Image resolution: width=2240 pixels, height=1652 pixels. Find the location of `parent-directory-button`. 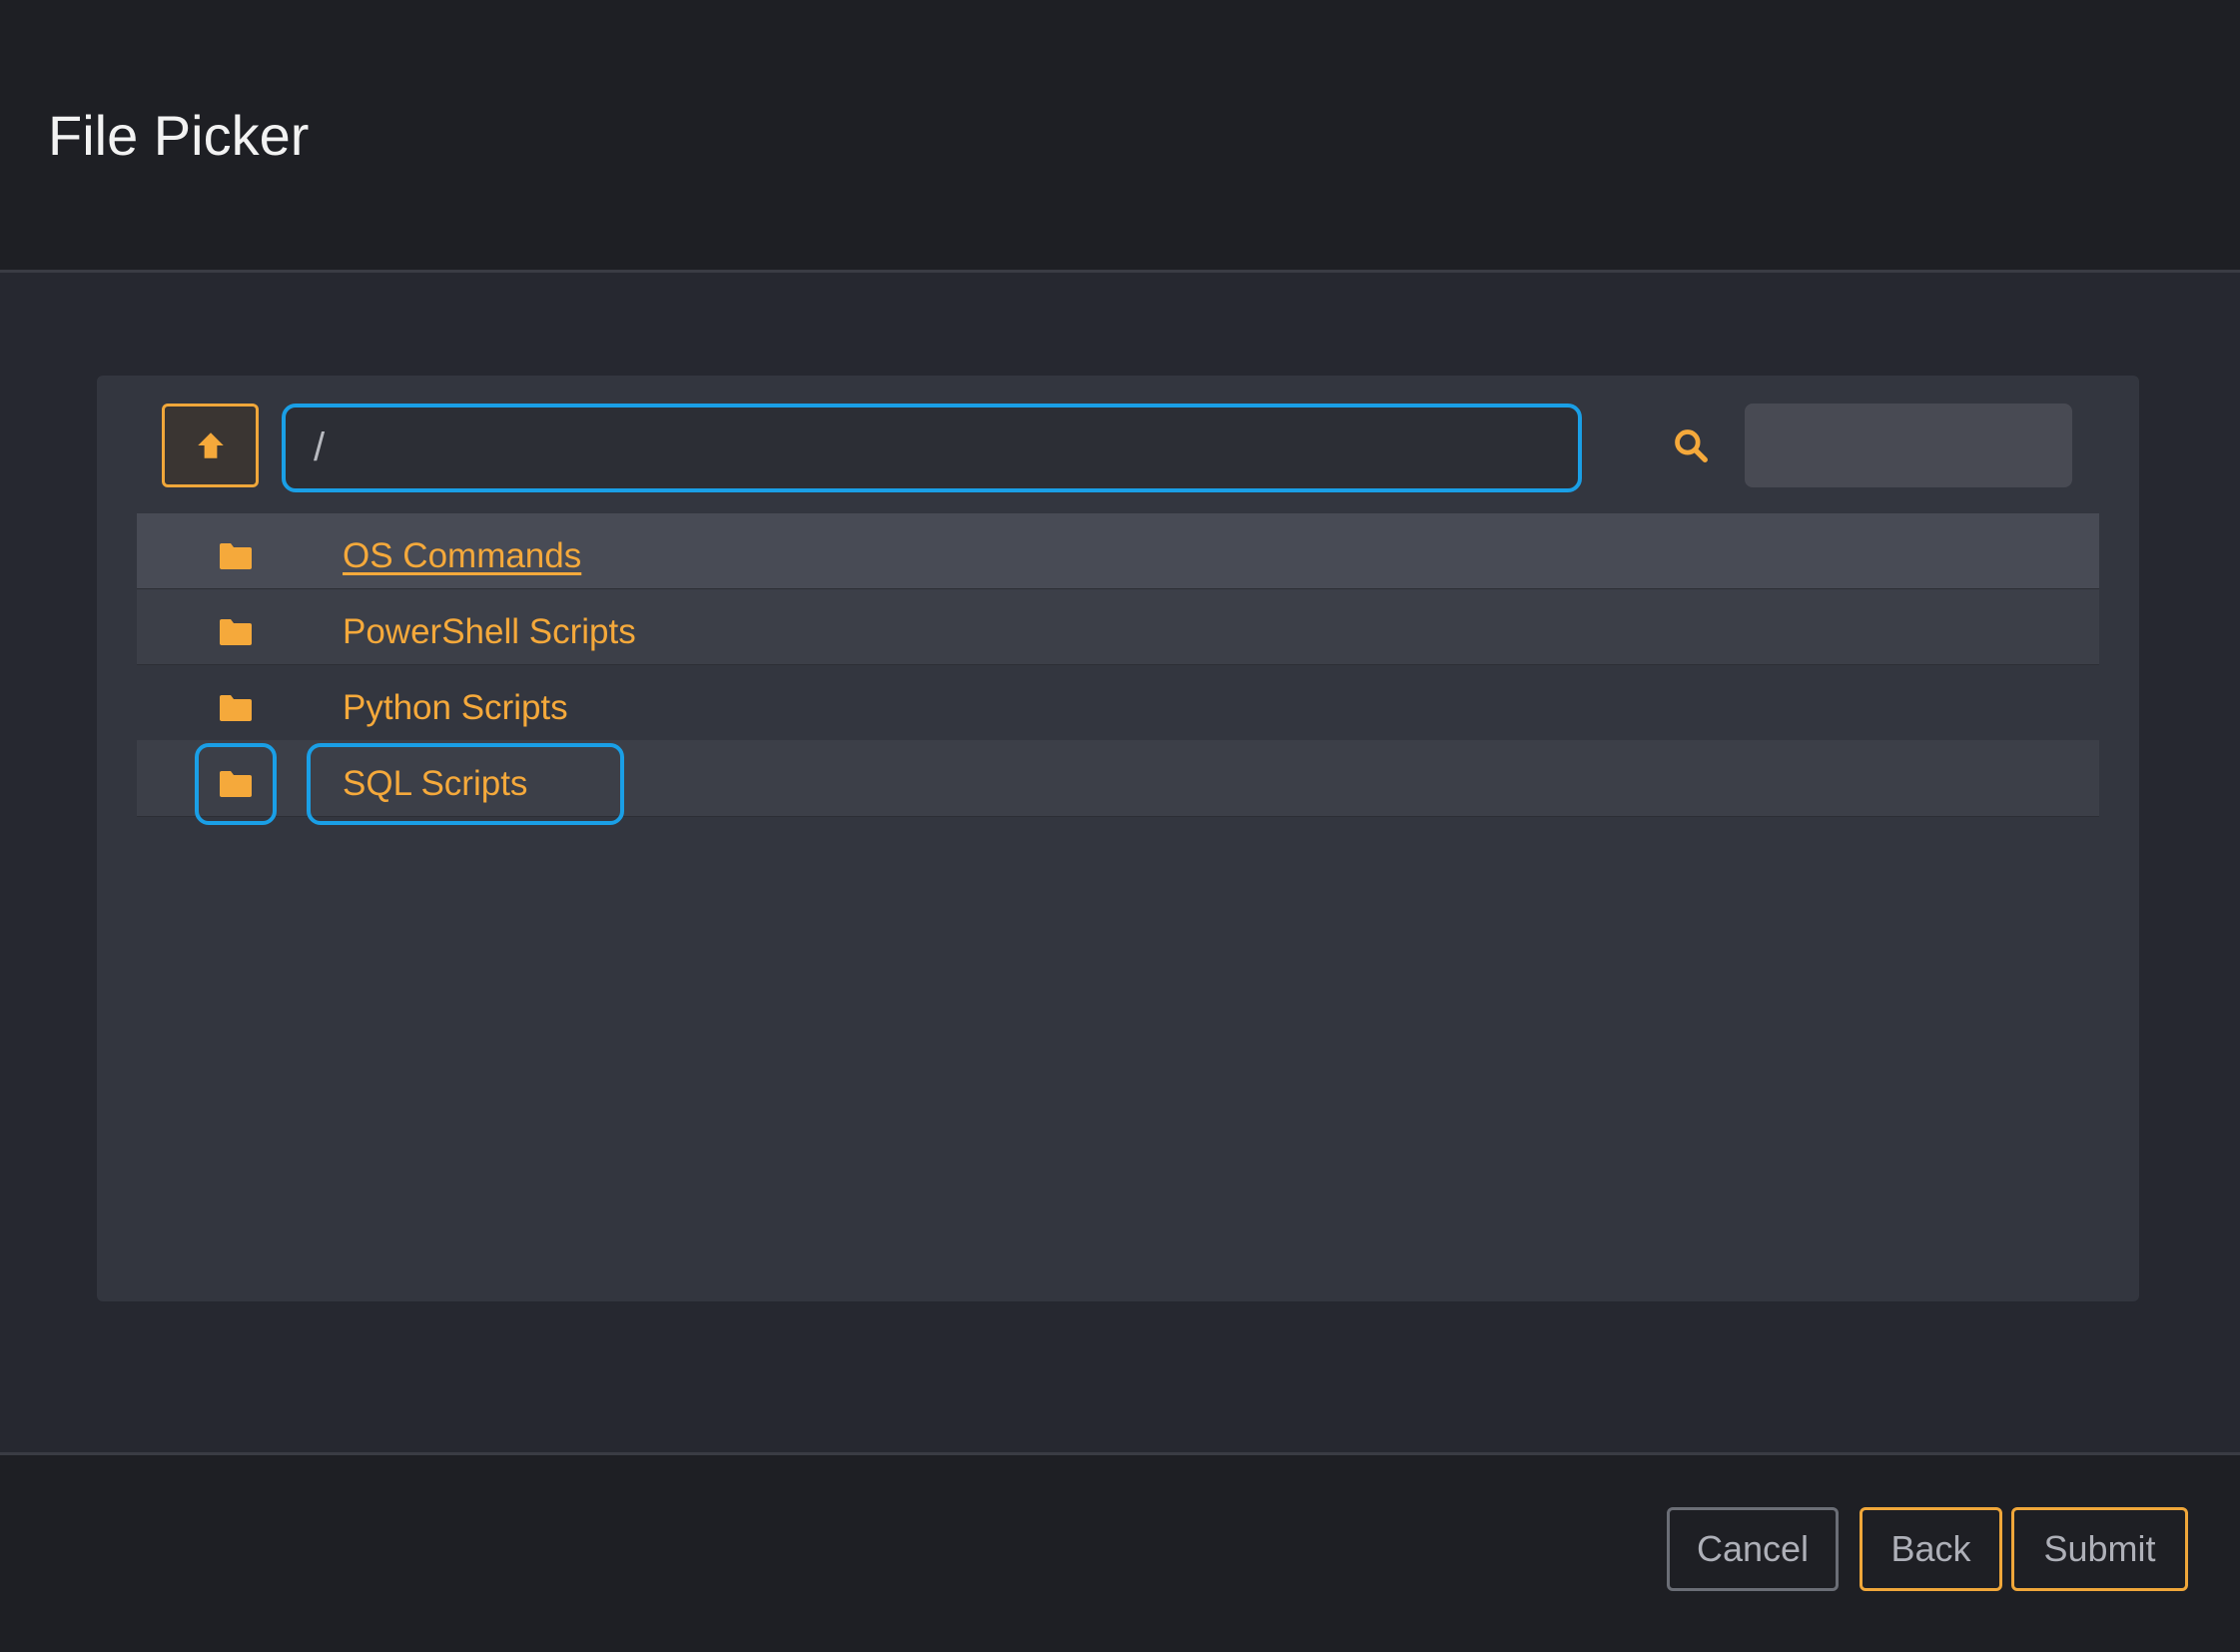

parent-directory-button is located at coordinates (211, 445).